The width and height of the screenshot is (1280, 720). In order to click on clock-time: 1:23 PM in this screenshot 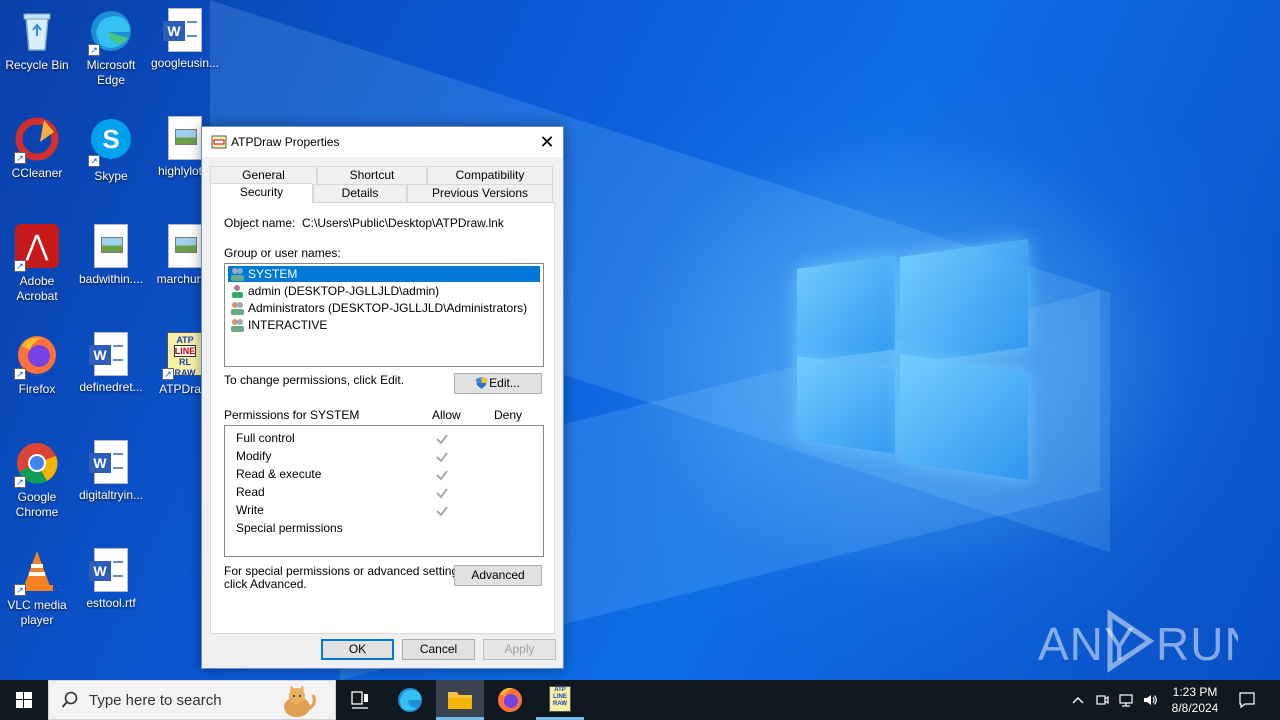, I will do `click(1195, 692)`.